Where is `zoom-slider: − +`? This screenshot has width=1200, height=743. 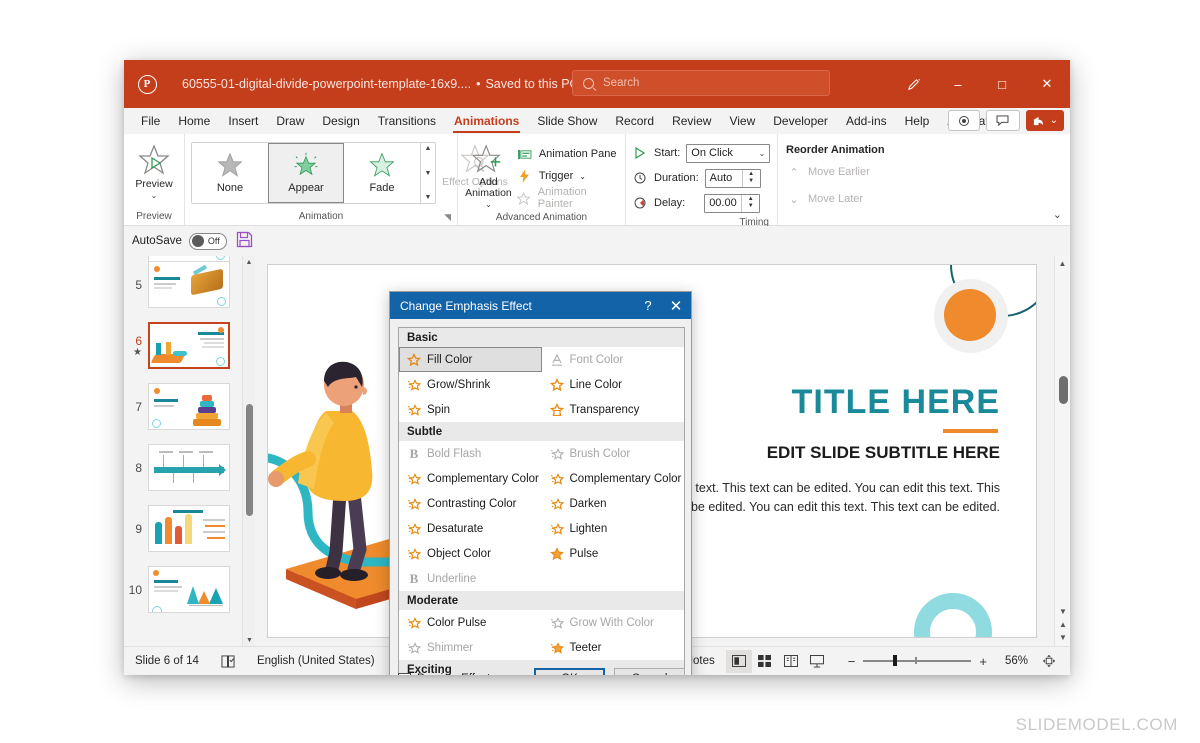
zoom-slider: − + is located at coordinates (917, 661).